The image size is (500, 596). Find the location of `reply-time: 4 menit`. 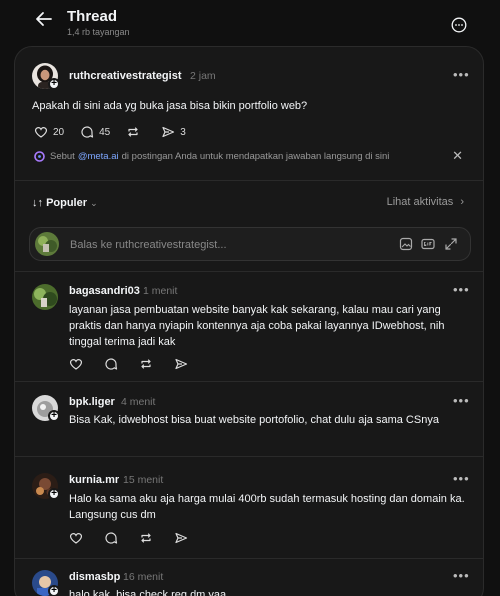

reply-time: 4 menit is located at coordinates (138, 402).